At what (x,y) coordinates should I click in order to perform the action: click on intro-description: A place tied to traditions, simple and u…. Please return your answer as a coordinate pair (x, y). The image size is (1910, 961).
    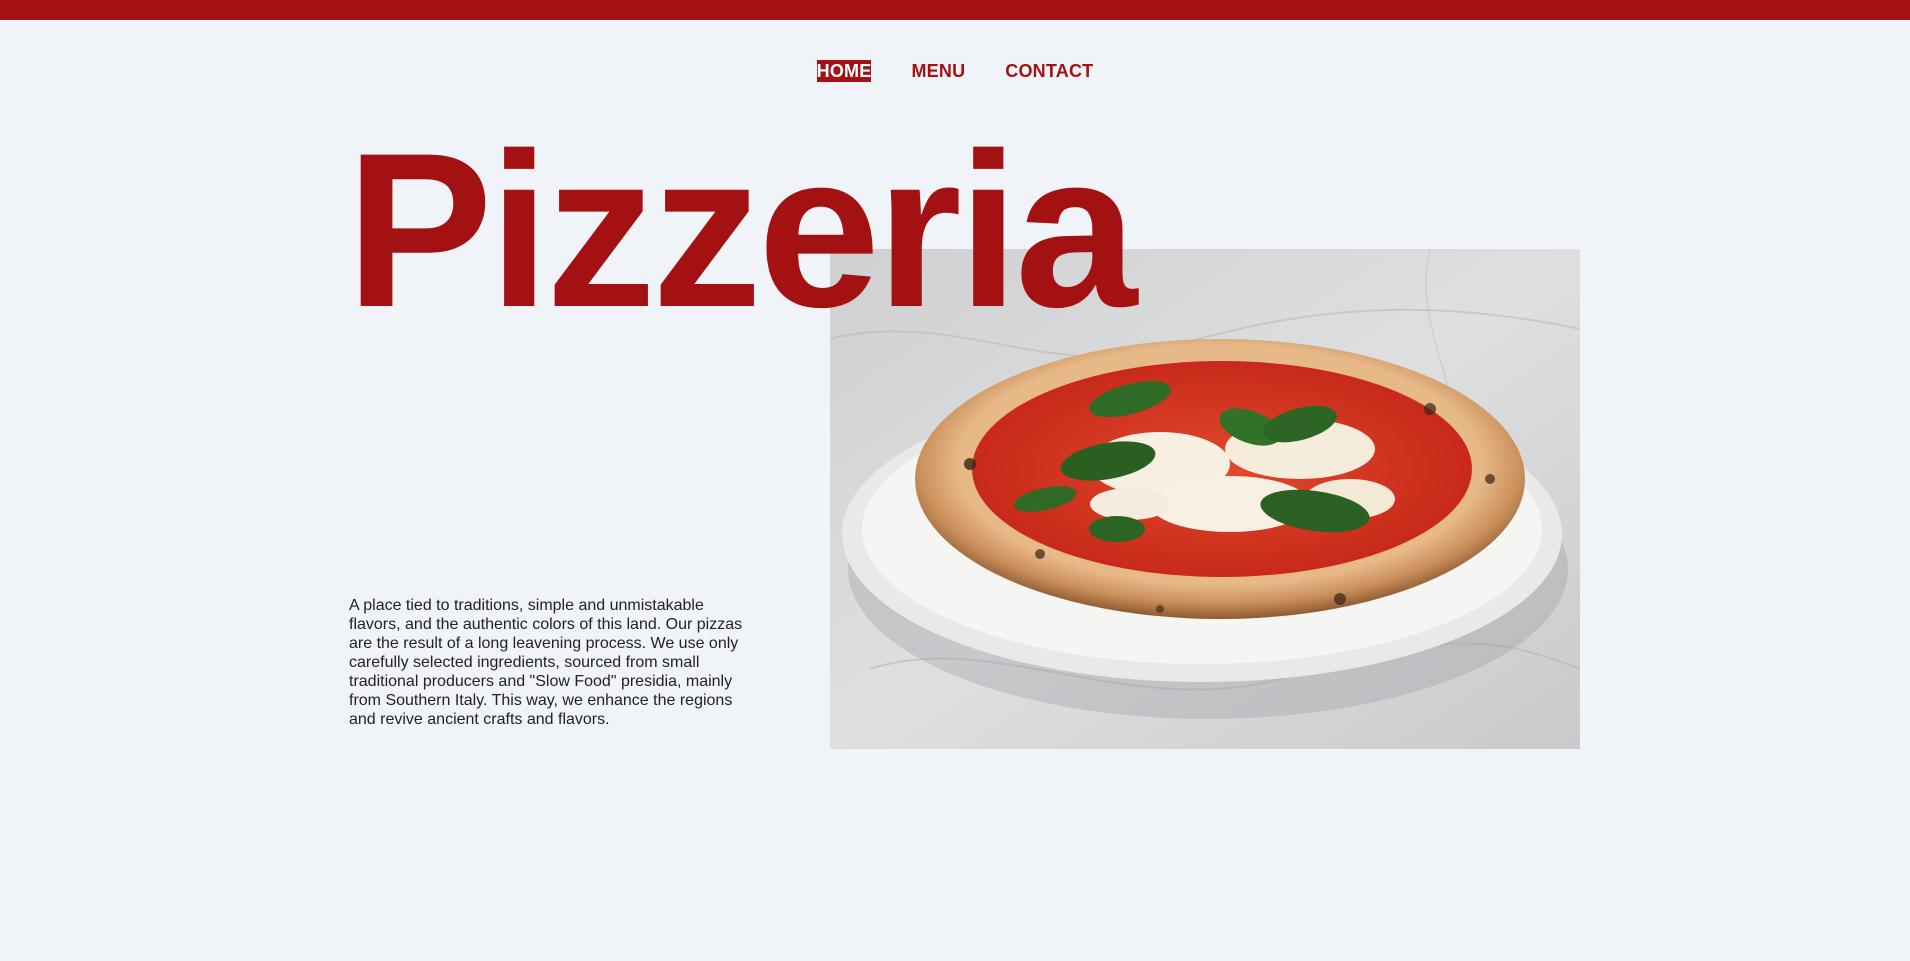
    Looking at the image, I should click on (546, 662).